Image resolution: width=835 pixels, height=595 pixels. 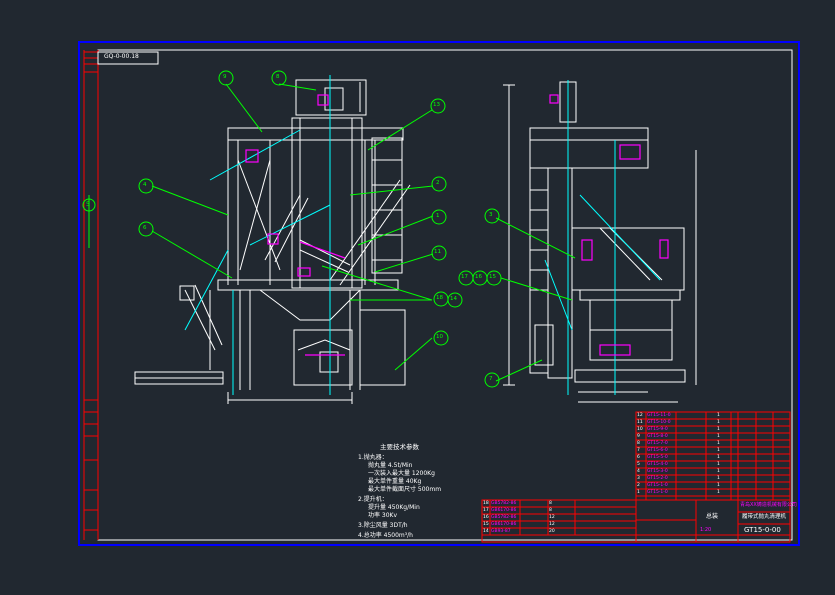 What do you see at coordinates (438, 216) in the screenshot?
I see `balloon-1: 1` at bounding box center [438, 216].